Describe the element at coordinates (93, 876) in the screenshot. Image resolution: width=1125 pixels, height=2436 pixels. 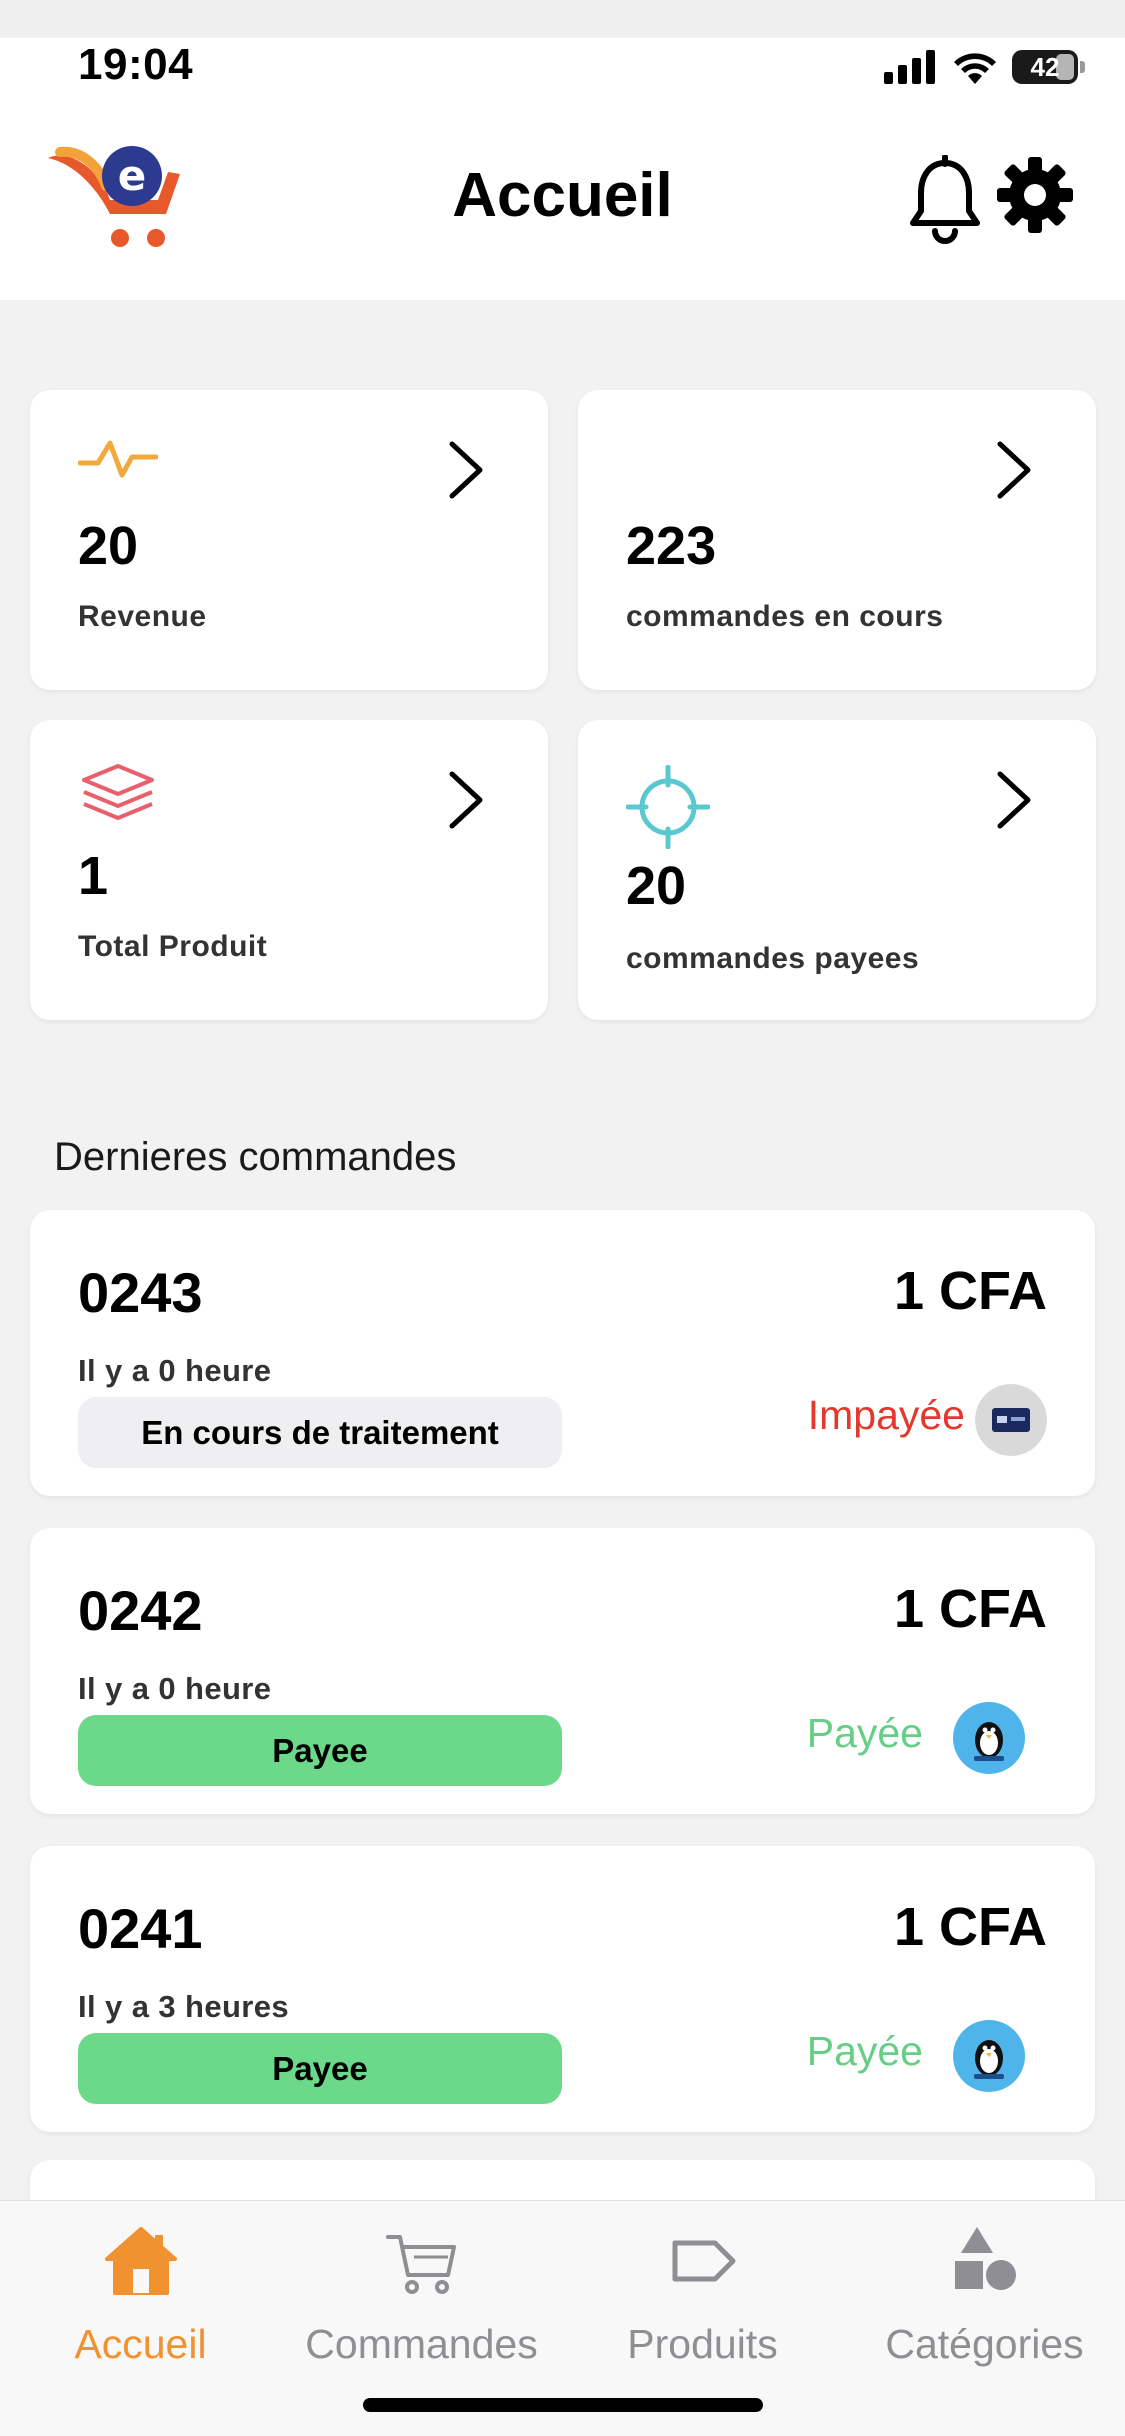
I see `stat-value: 1` at that location.